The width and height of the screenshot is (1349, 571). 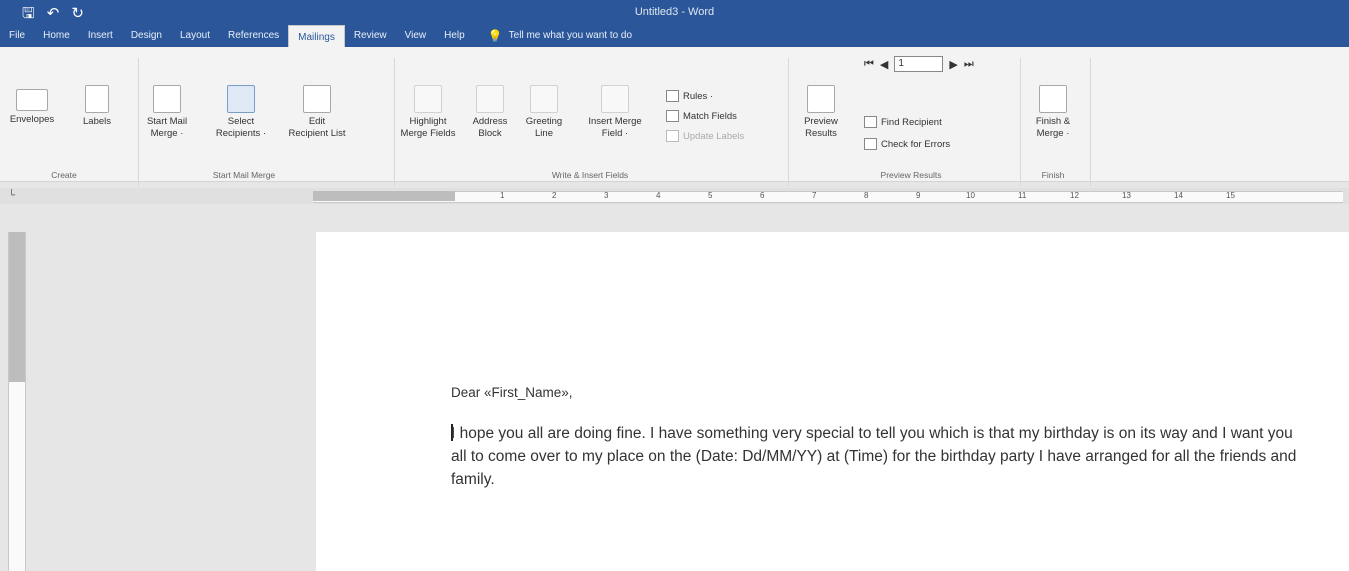 What do you see at coordinates (17, 307) in the screenshot?
I see `vertical-ruler-margin` at bounding box center [17, 307].